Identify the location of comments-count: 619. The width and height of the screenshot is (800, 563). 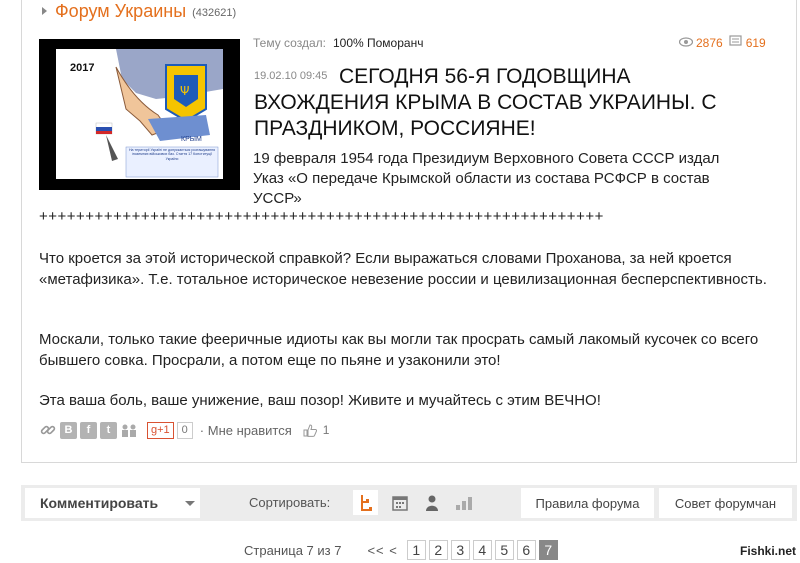
(755, 42).